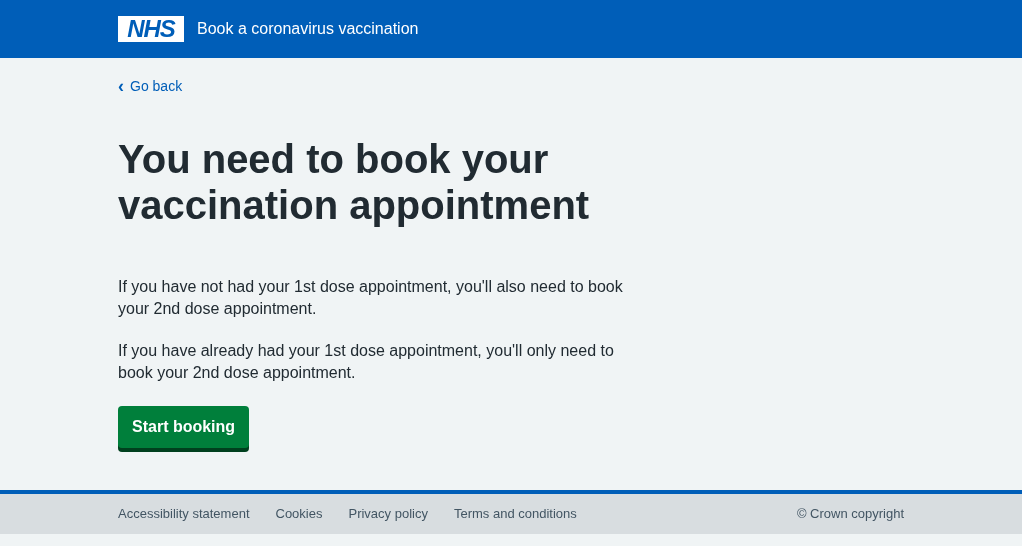  What do you see at coordinates (515, 513) in the screenshot?
I see `footer-link: Terms and conditions` at bounding box center [515, 513].